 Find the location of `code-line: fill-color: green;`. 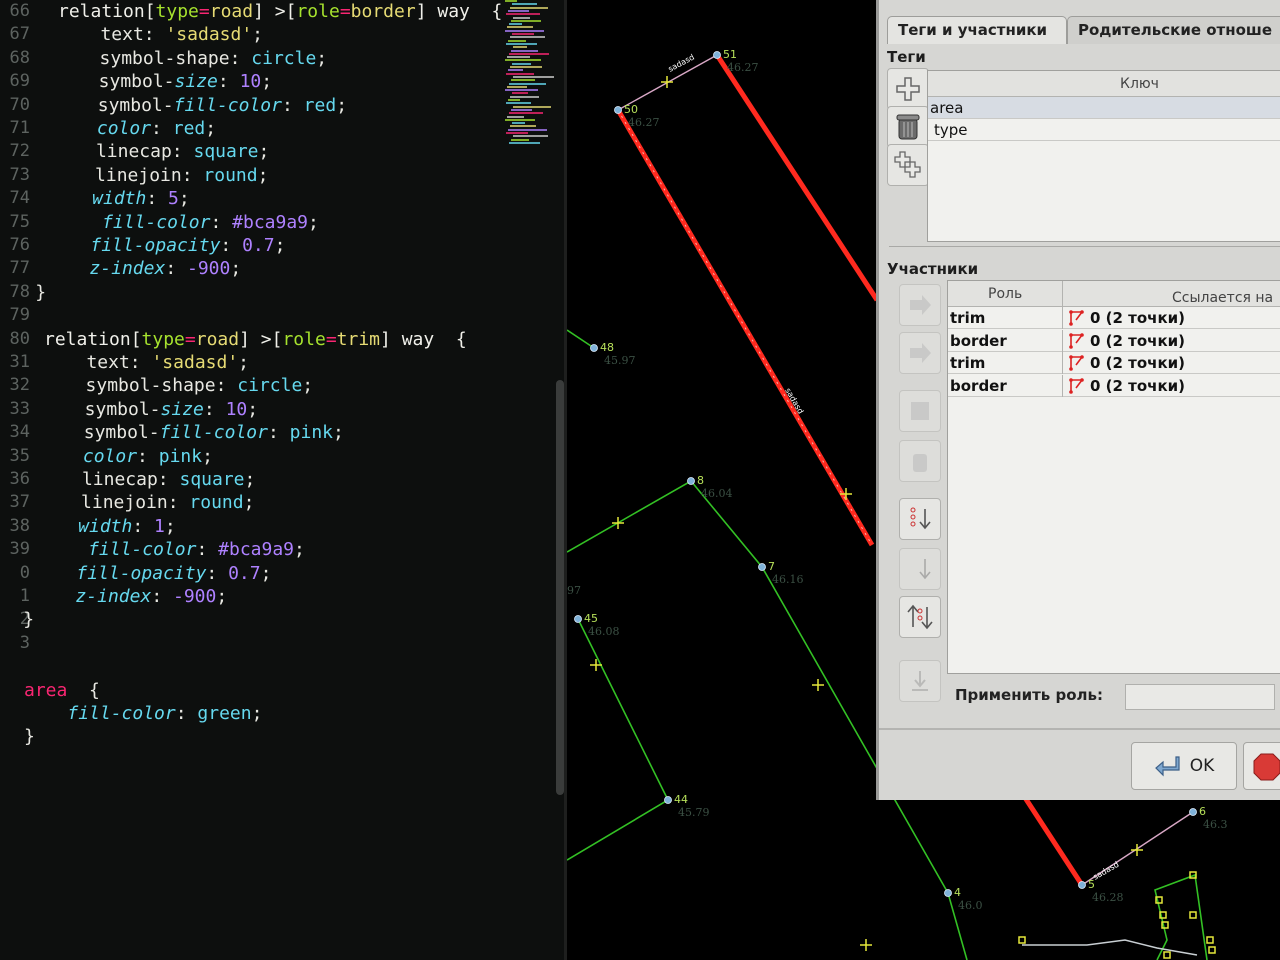

code-line: fill-color: green; is located at coordinates (143, 713).